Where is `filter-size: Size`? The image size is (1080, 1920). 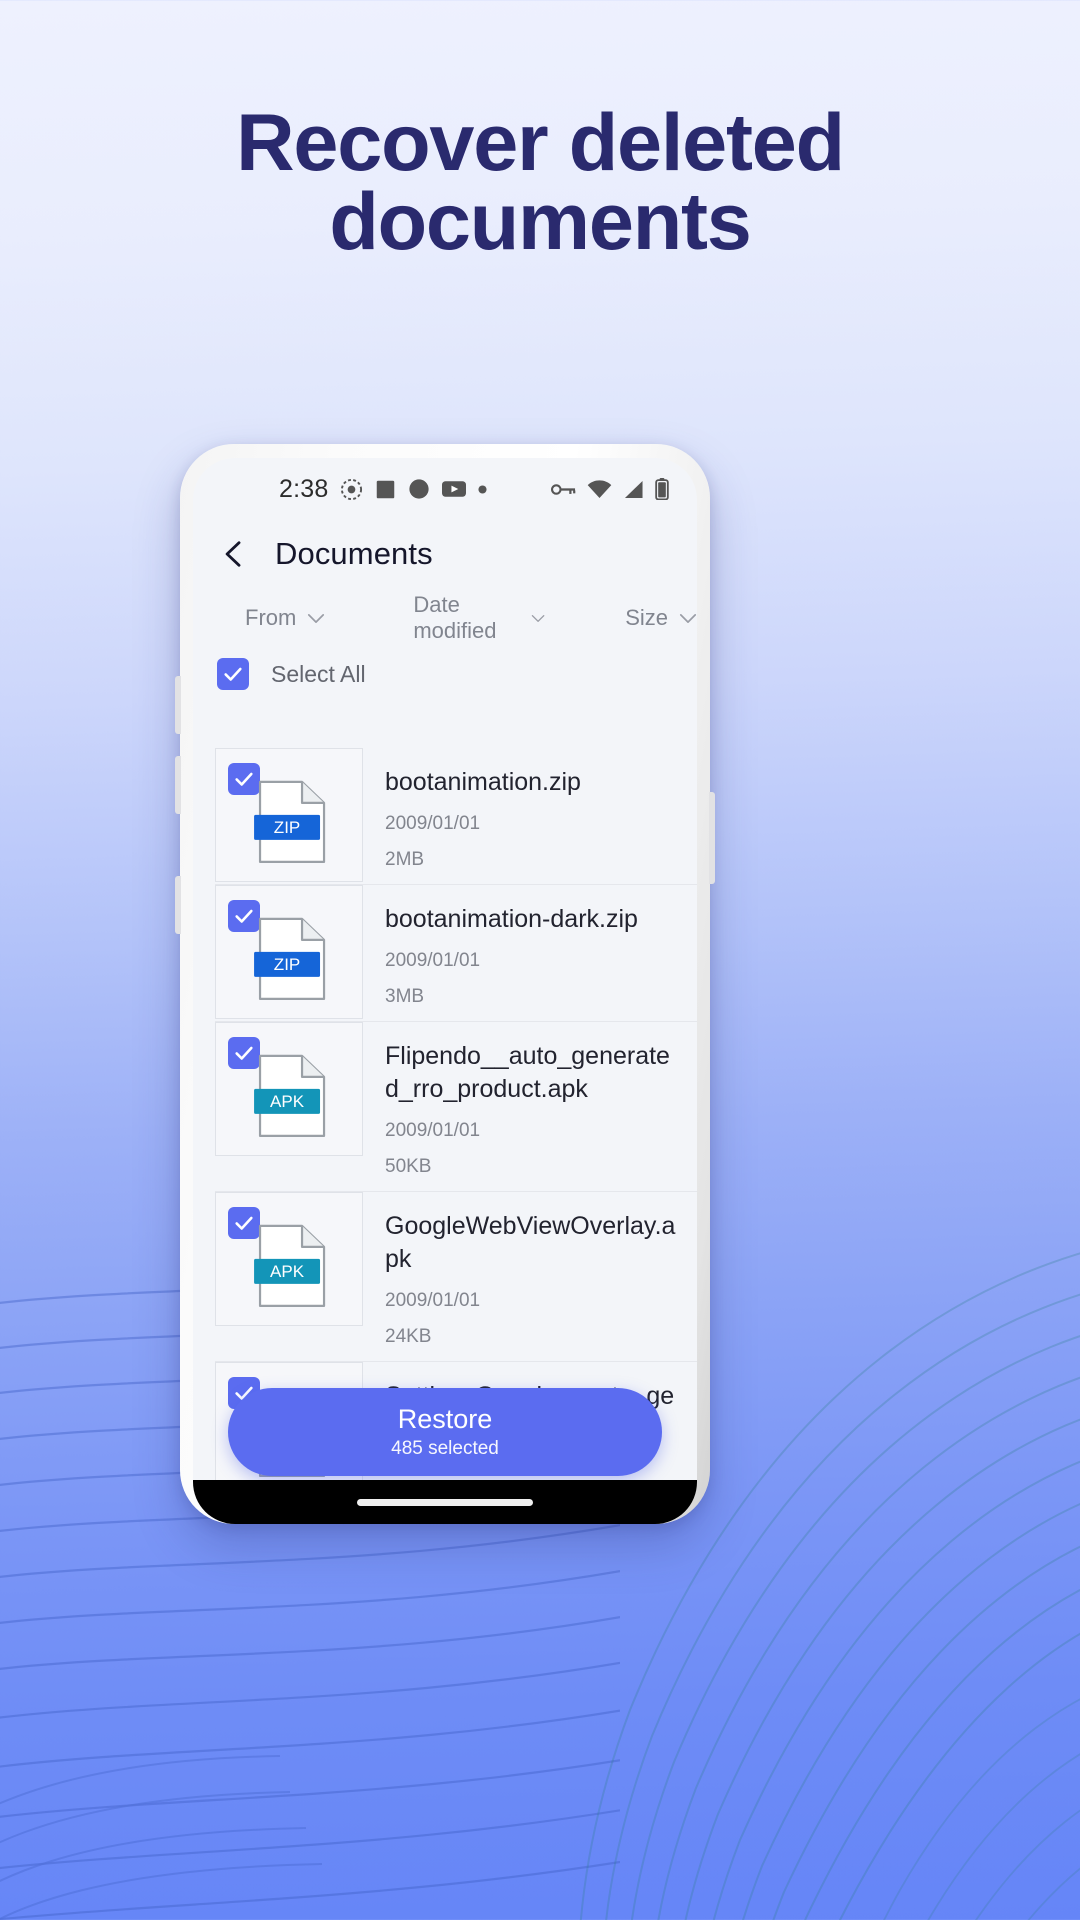 filter-size: Size is located at coordinates (661, 618).